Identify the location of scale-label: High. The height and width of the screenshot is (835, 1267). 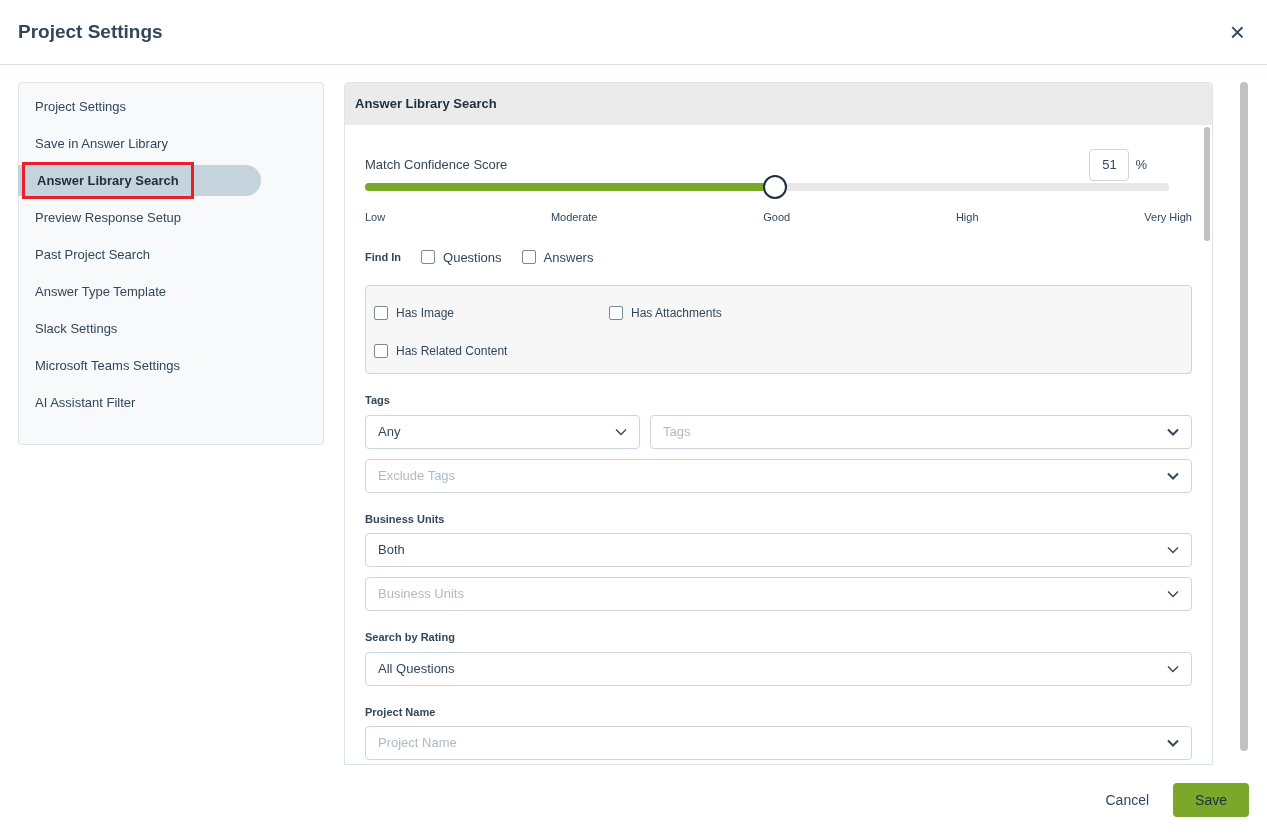
(967, 217).